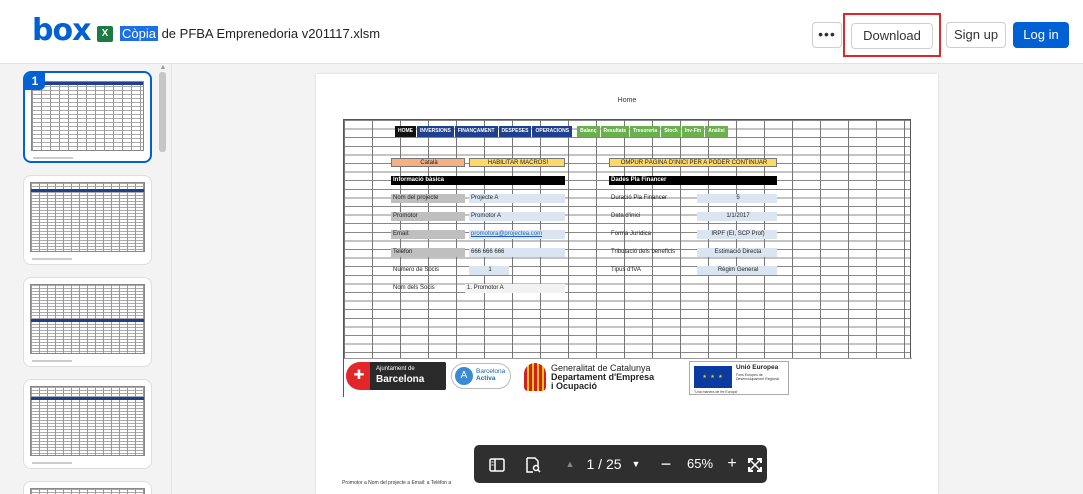 Image resolution: width=1083 pixels, height=494 pixels. I want to click on sidebar-toggle-icon, so click(497, 464).